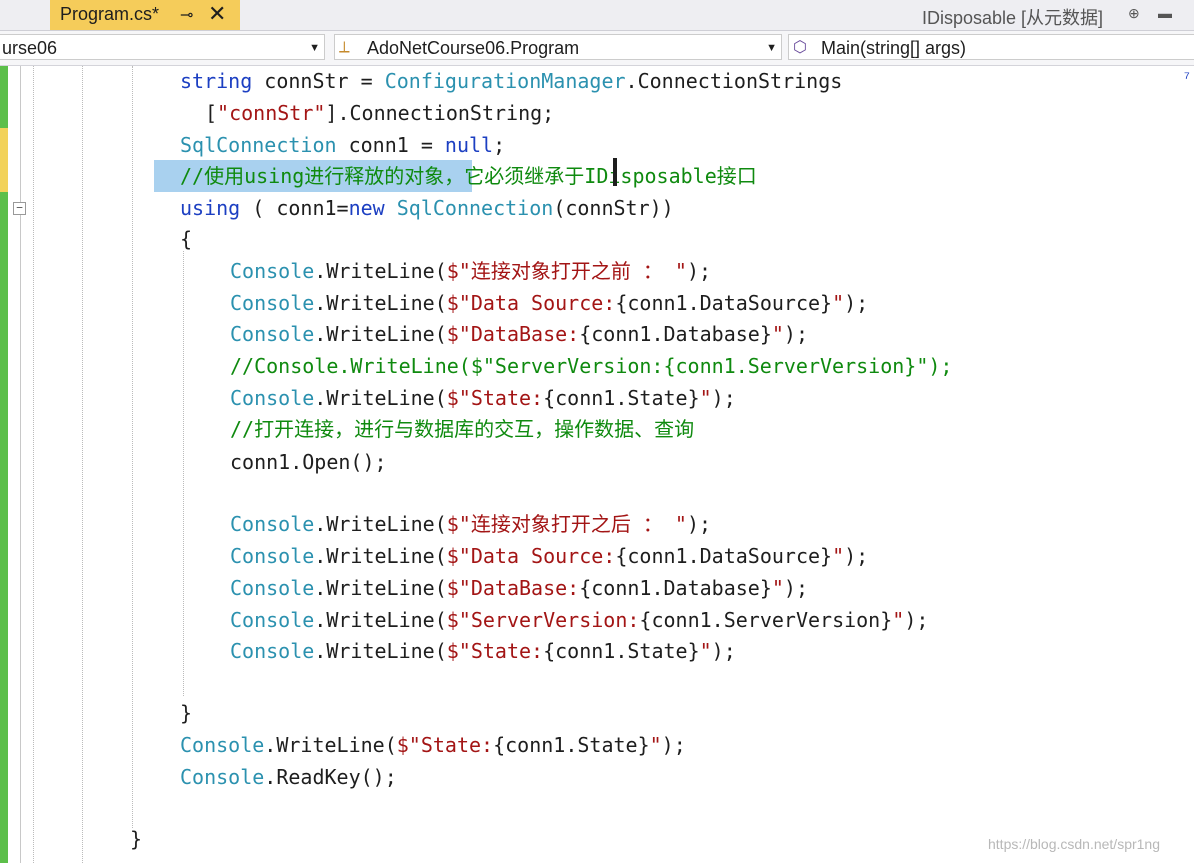 This screenshot has height=863, width=1194. I want to click on code-token: {, so click(186, 239).